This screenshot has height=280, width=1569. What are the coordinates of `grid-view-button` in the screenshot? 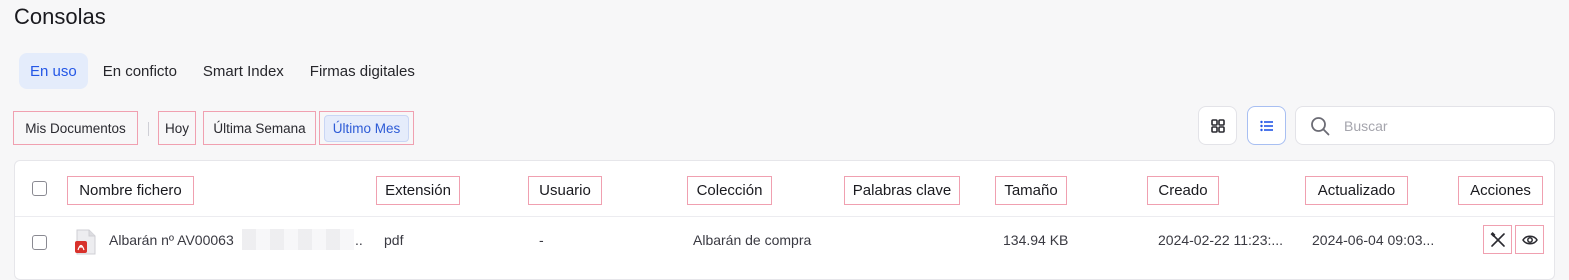 It's located at (1217, 125).